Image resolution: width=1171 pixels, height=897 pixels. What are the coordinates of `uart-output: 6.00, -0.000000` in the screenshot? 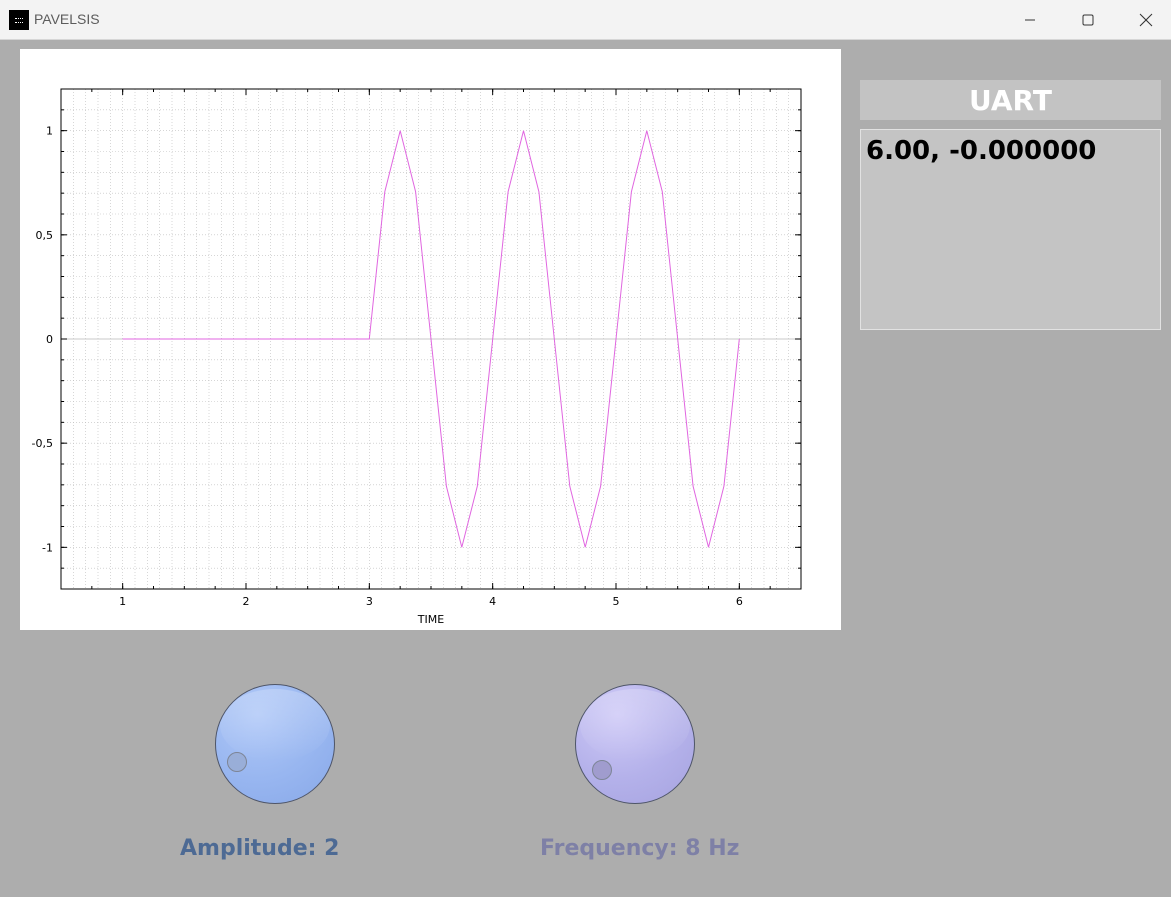 It's located at (1010, 229).